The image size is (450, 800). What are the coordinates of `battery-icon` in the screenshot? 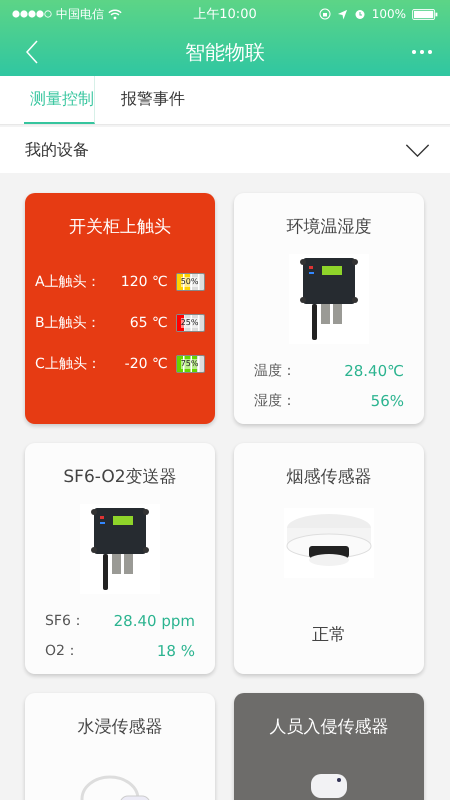 It's located at (425, 14).